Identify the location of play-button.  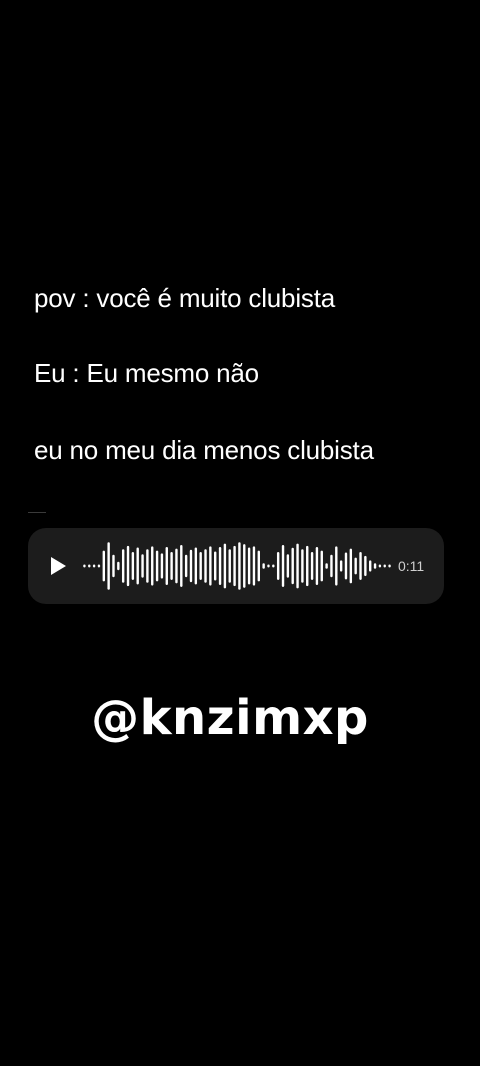
(56, 566).